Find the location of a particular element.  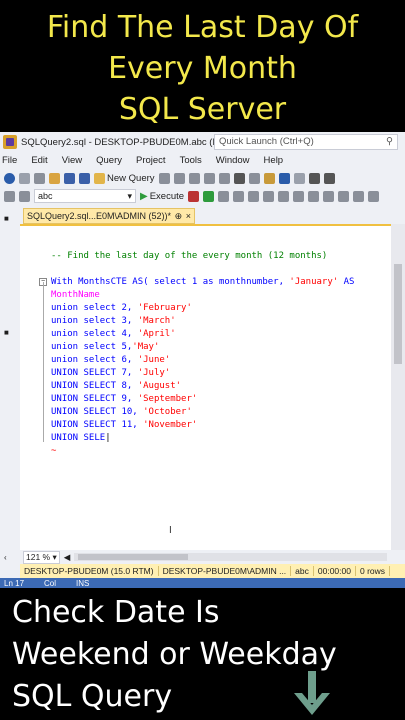

tab-label: SQLQuery2.sql...E0M\ADMIN (52))* is located at coordinates (99, 216).